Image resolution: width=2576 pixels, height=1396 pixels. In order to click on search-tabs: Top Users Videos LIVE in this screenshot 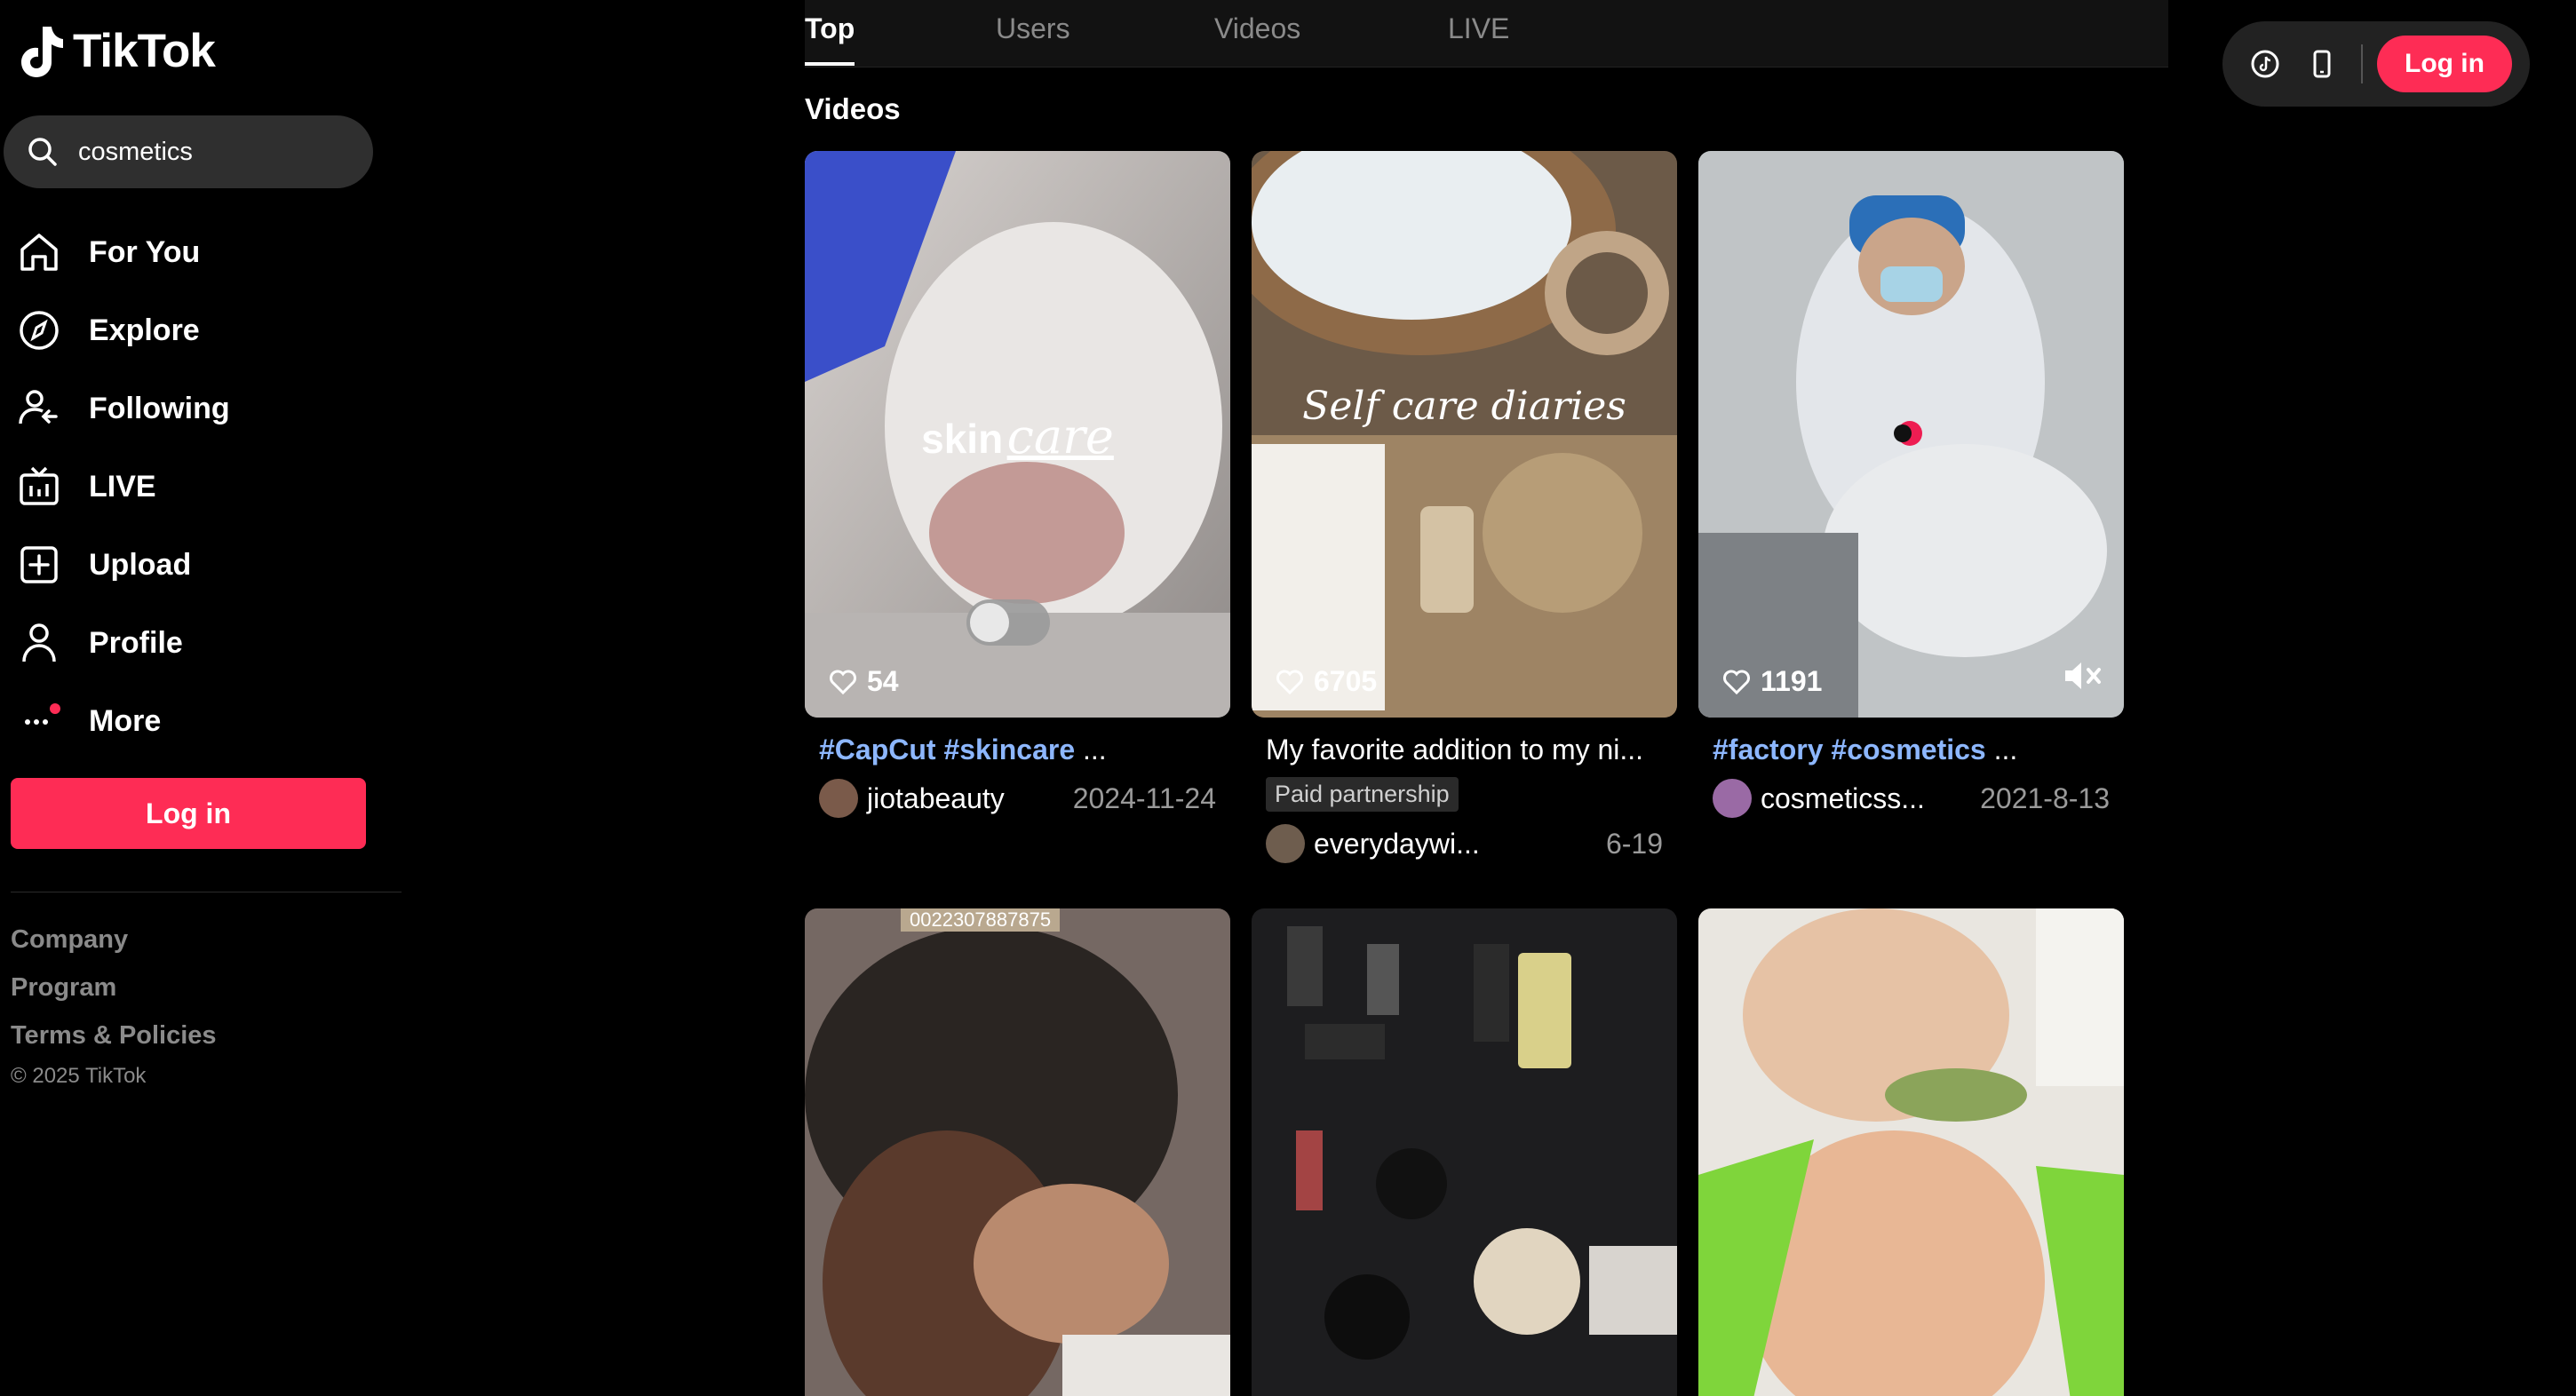, I will do `click(1486, 33)`.